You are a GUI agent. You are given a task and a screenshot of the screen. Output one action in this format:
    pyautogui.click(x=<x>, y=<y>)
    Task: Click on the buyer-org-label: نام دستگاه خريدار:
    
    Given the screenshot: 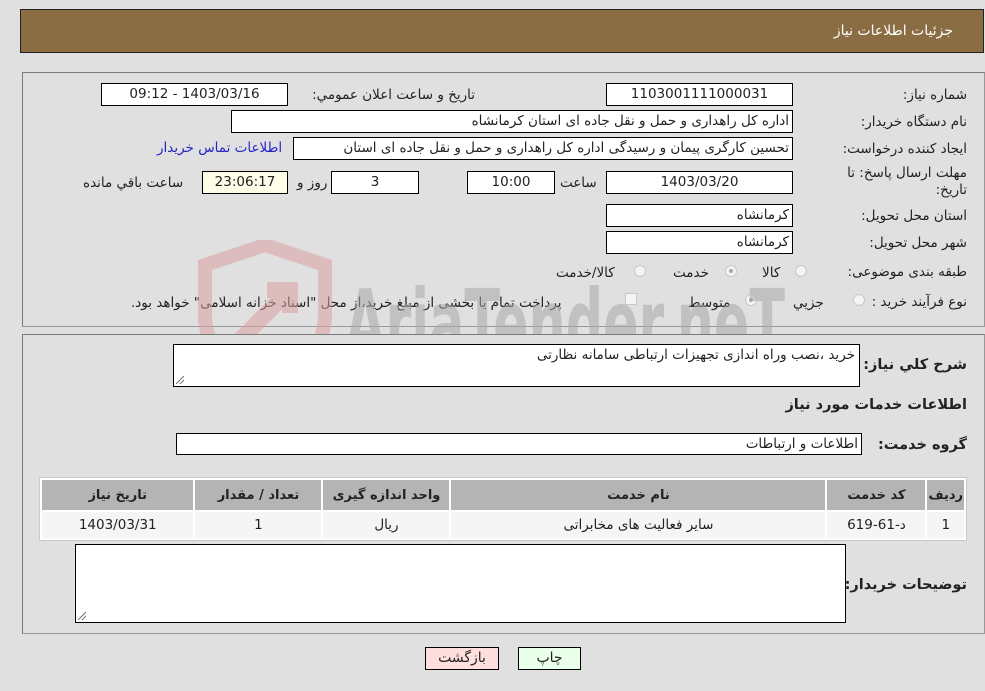 What is the action you would take?
    pyautogui.click(x=913, y=122)
    